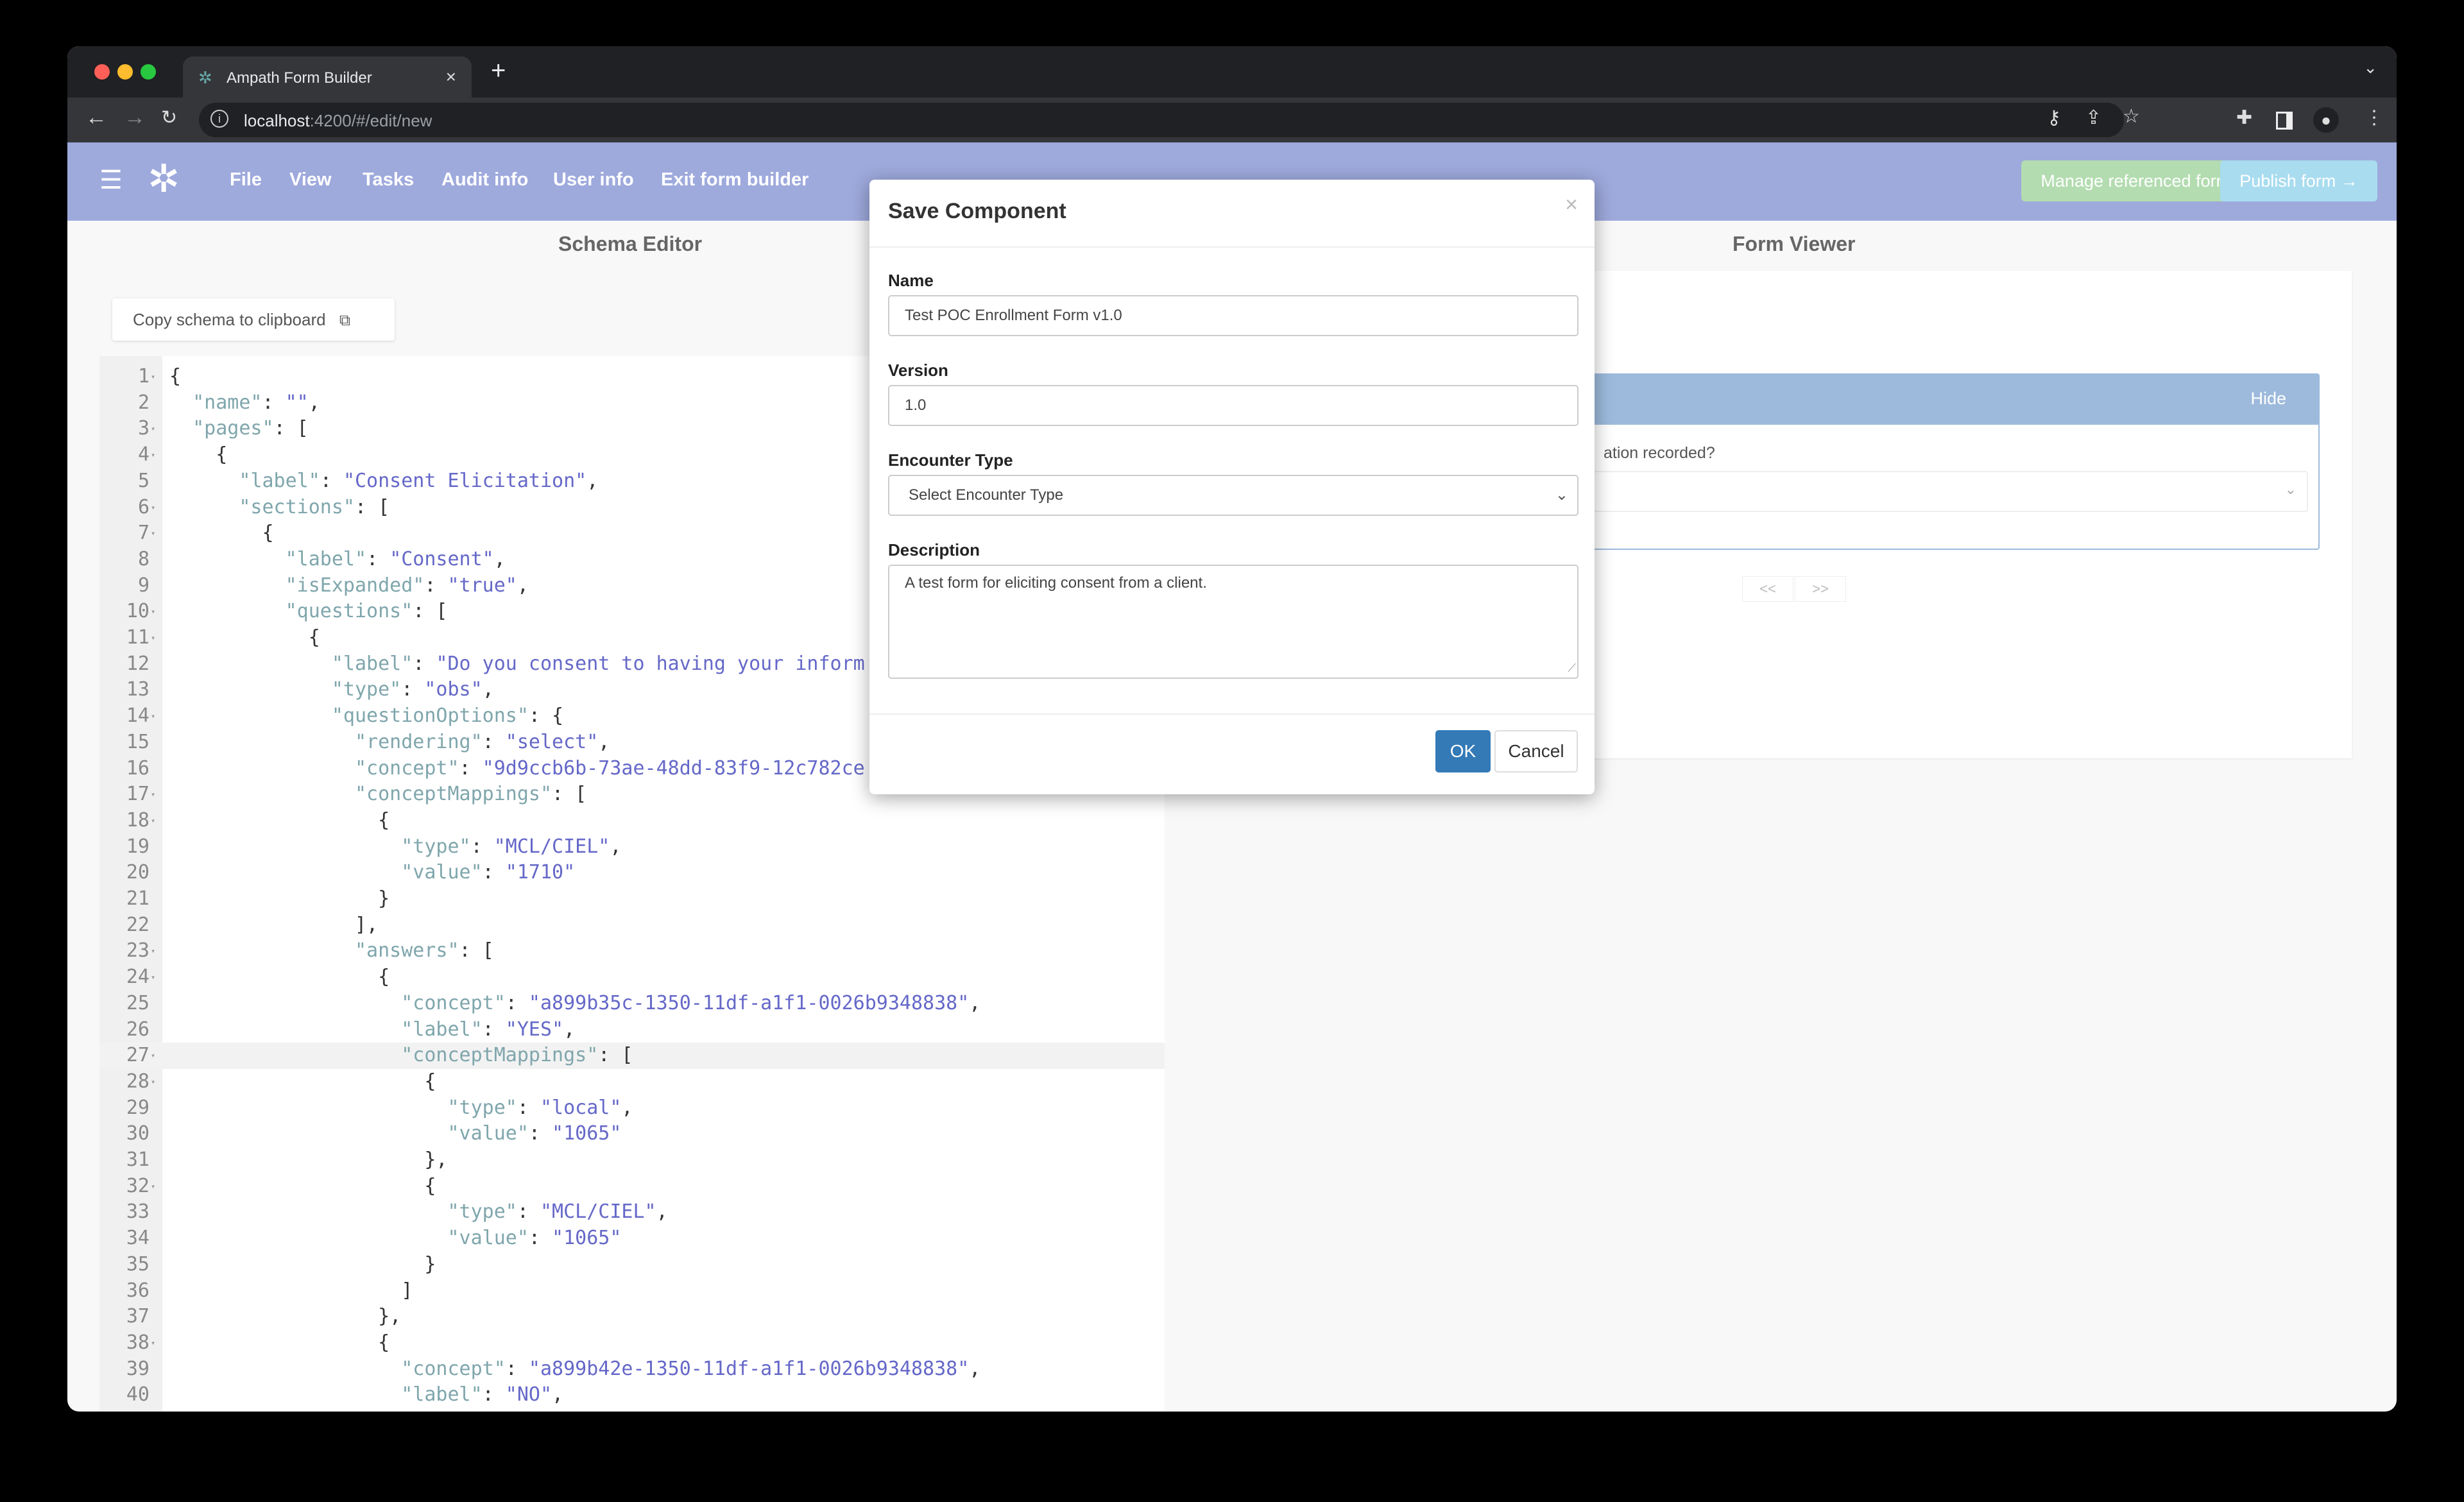 The width and height of the screenshot is (2464, 1502). What do you see at coordinates (389, 180) in the screenshot?
I see `menu-tasks: Tasks` at bounding box center [389, 180].